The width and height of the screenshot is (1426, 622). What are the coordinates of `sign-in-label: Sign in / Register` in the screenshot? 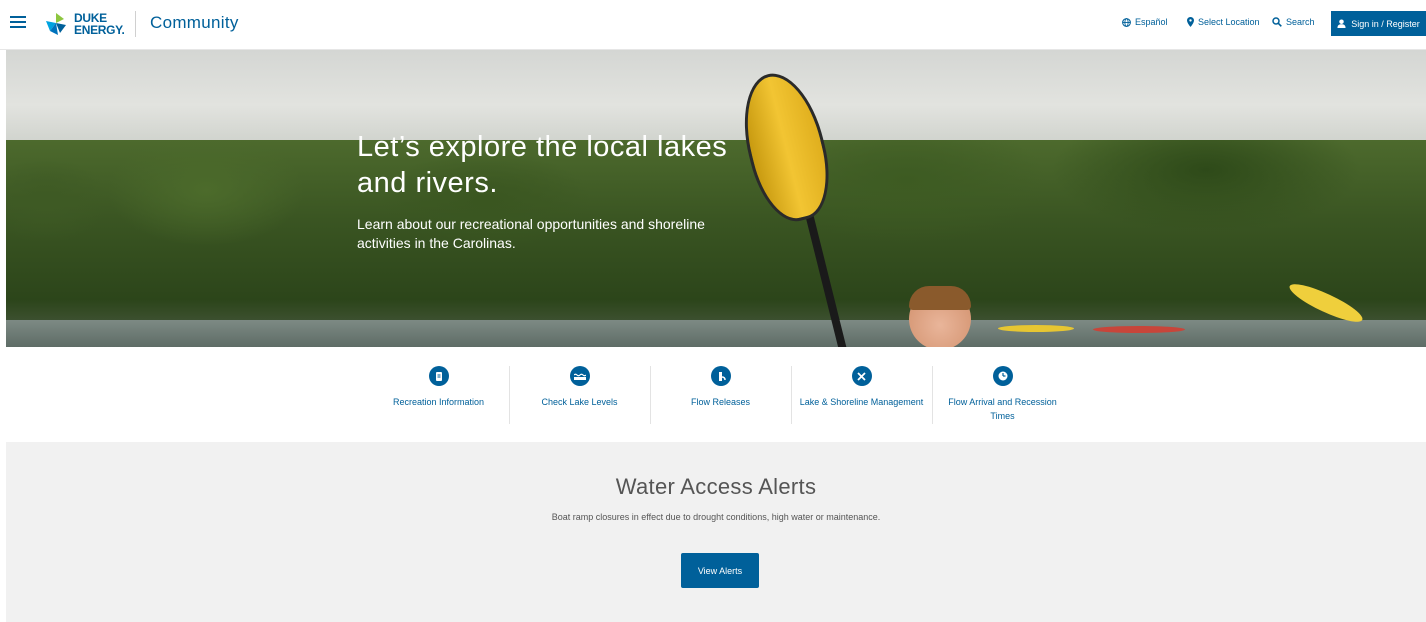 It's located at (1385, 23).